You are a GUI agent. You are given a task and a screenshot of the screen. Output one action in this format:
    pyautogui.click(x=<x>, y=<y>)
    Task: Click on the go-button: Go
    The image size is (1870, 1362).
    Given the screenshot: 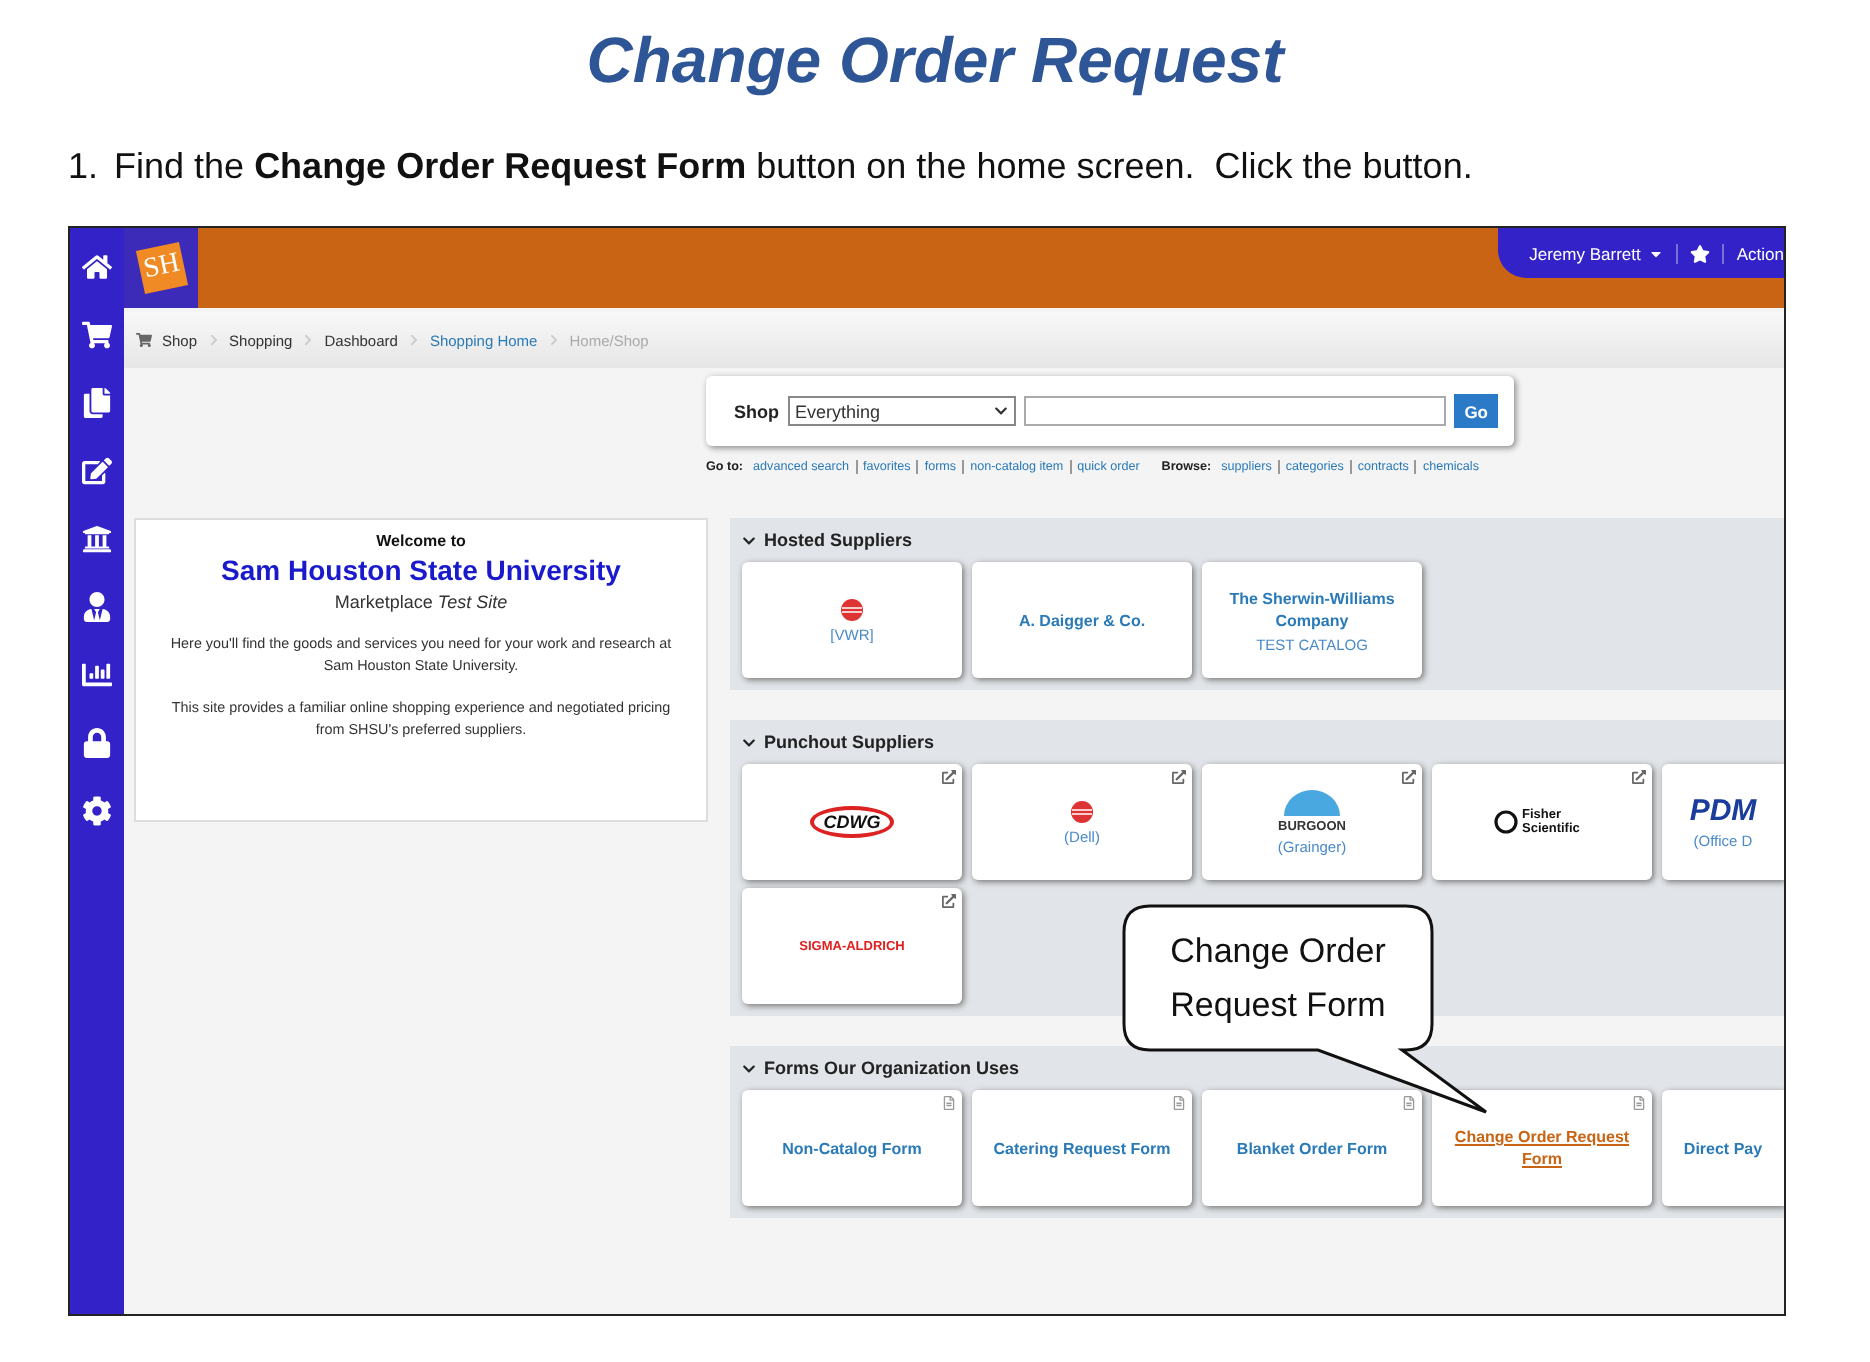 What is the action you would take?
    pyautogui.click(x=1476, y=411)
    